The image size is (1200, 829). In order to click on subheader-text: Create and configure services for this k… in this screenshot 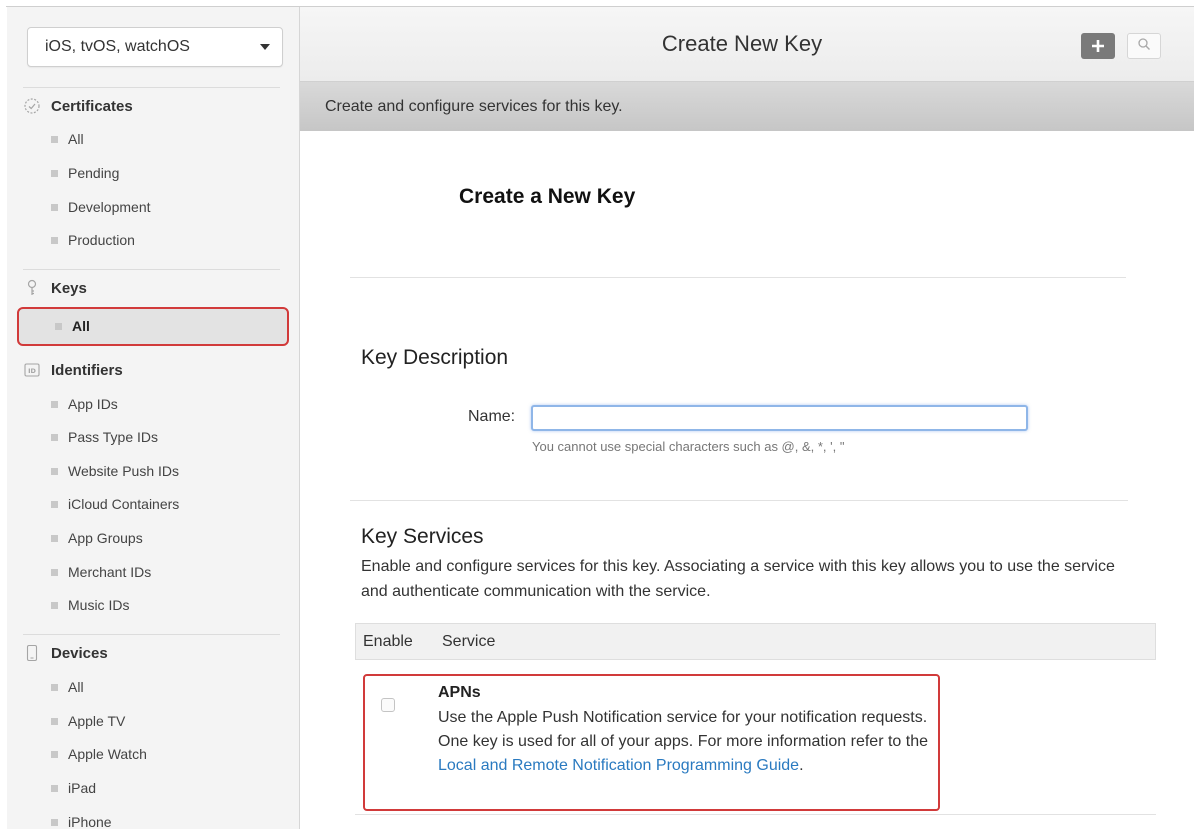, I will do `click(474, 106)`.